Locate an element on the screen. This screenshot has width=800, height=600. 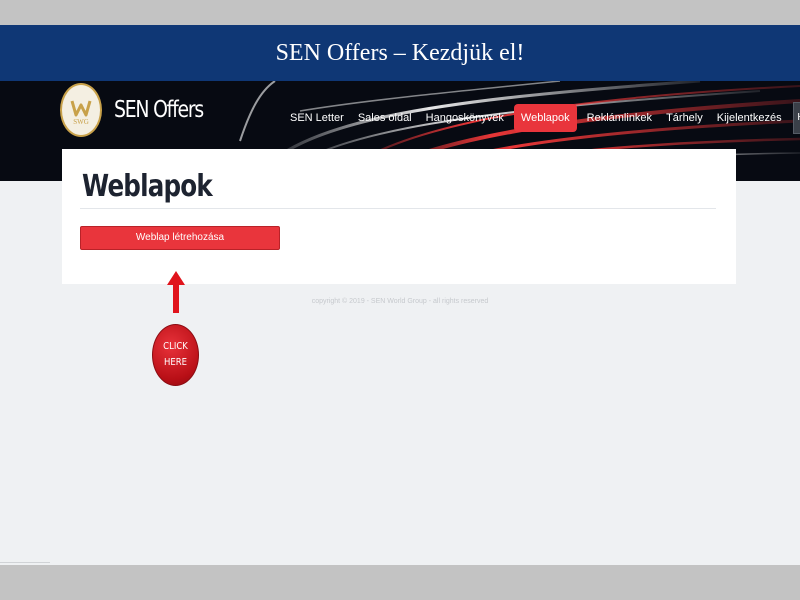
brand: SWG SEN Offers is located at coordinates (141, 110).